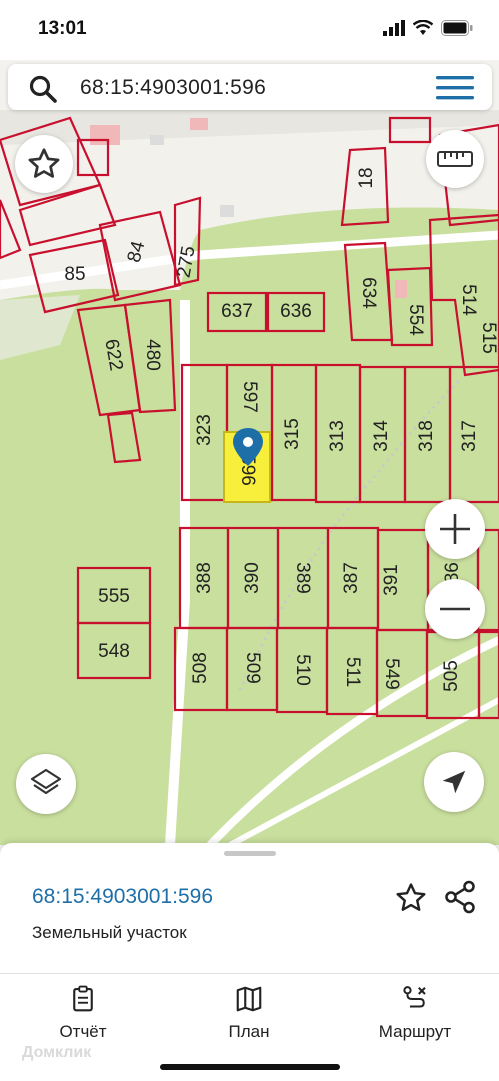  I want to click on search-bar: 68:15:4903001:596, so click(250, 87).